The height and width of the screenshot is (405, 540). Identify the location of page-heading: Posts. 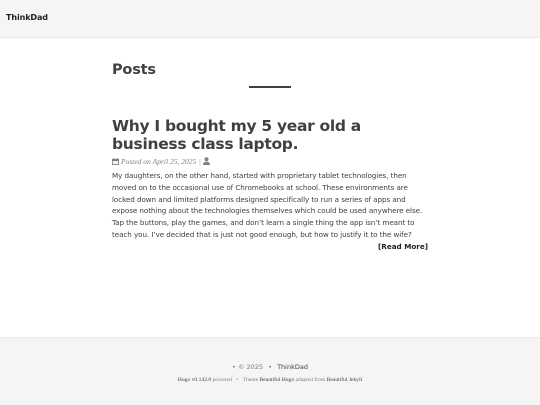
(134, 70).